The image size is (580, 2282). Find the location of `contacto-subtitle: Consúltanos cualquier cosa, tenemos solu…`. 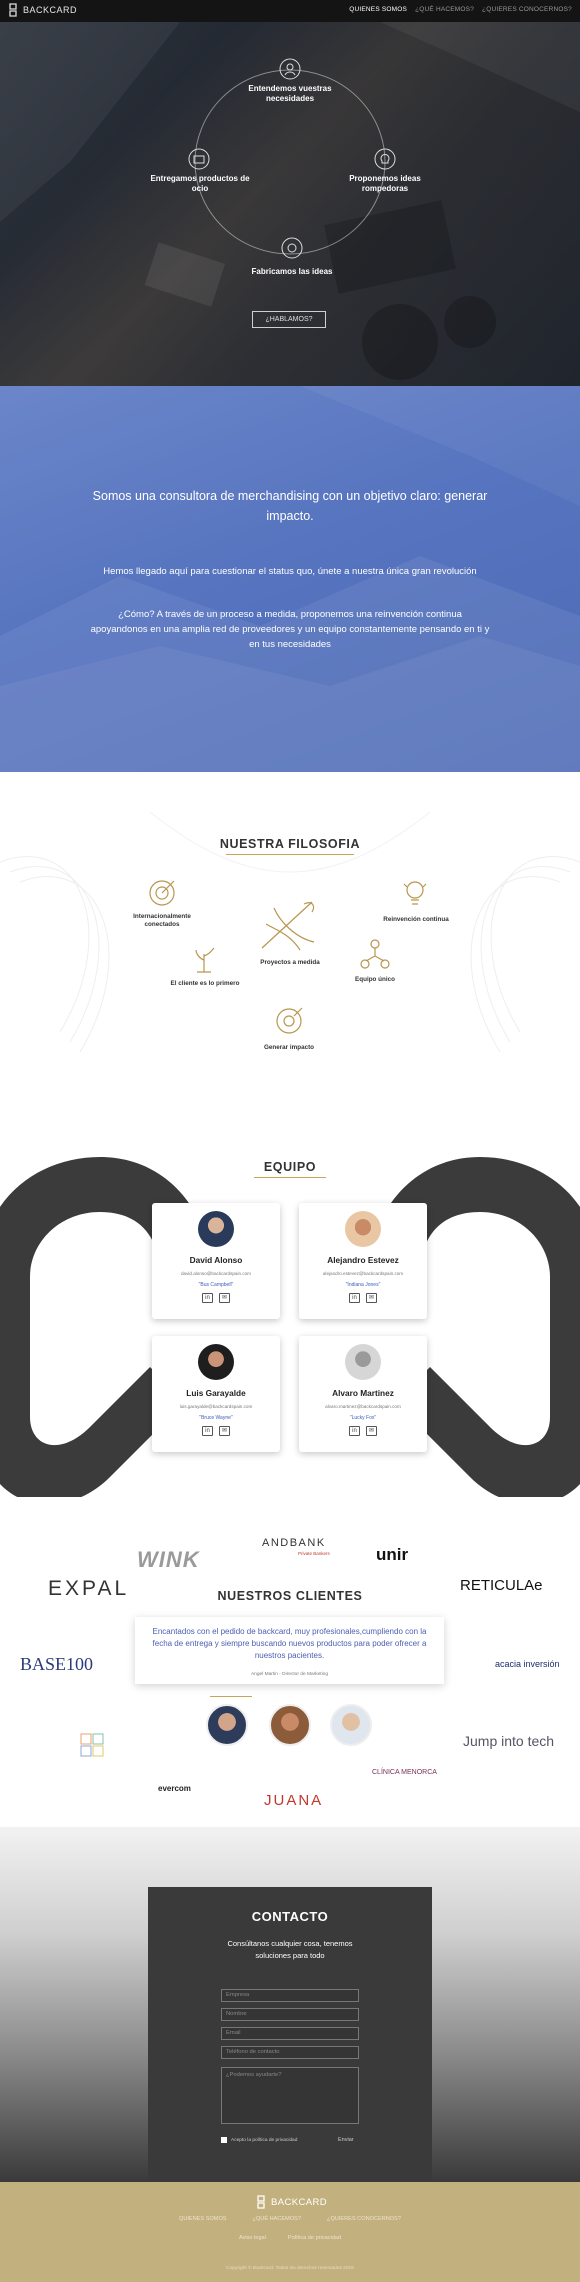

contacto-subtitle: Consúltanos cualquier cosa, tenemos solu… is located at coordinates (290, 1949).